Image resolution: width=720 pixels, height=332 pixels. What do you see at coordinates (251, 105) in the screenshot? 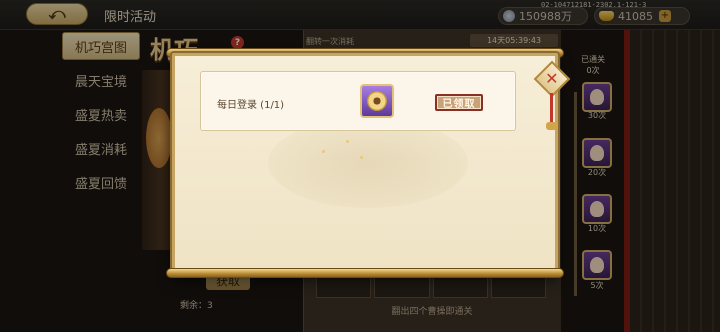
I see `task-label: 每日登录 (1/1)` at bounding box center [251, 105].